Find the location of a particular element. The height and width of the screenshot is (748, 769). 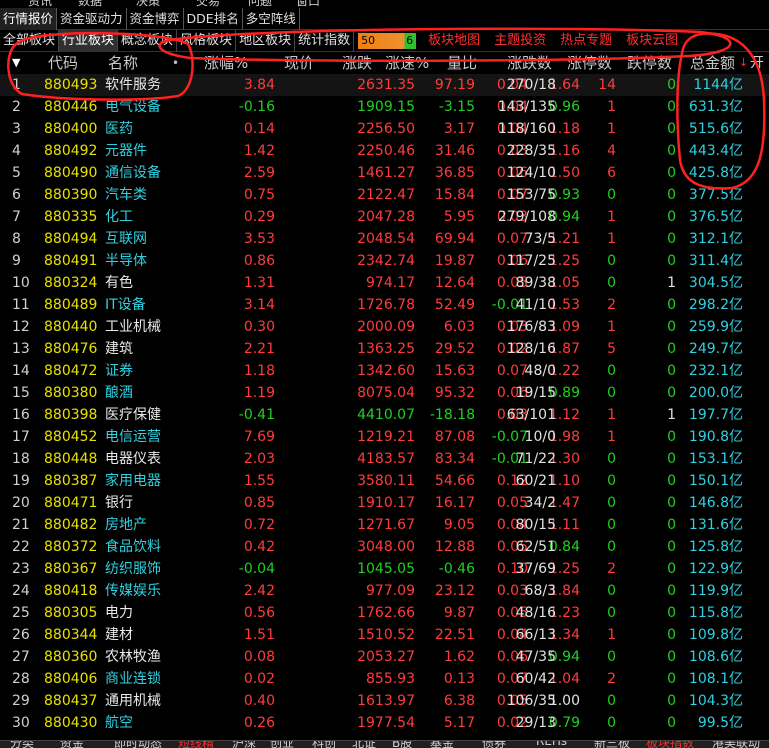

sector-name: 纺织服饰 is located at coordinates (150, 569).